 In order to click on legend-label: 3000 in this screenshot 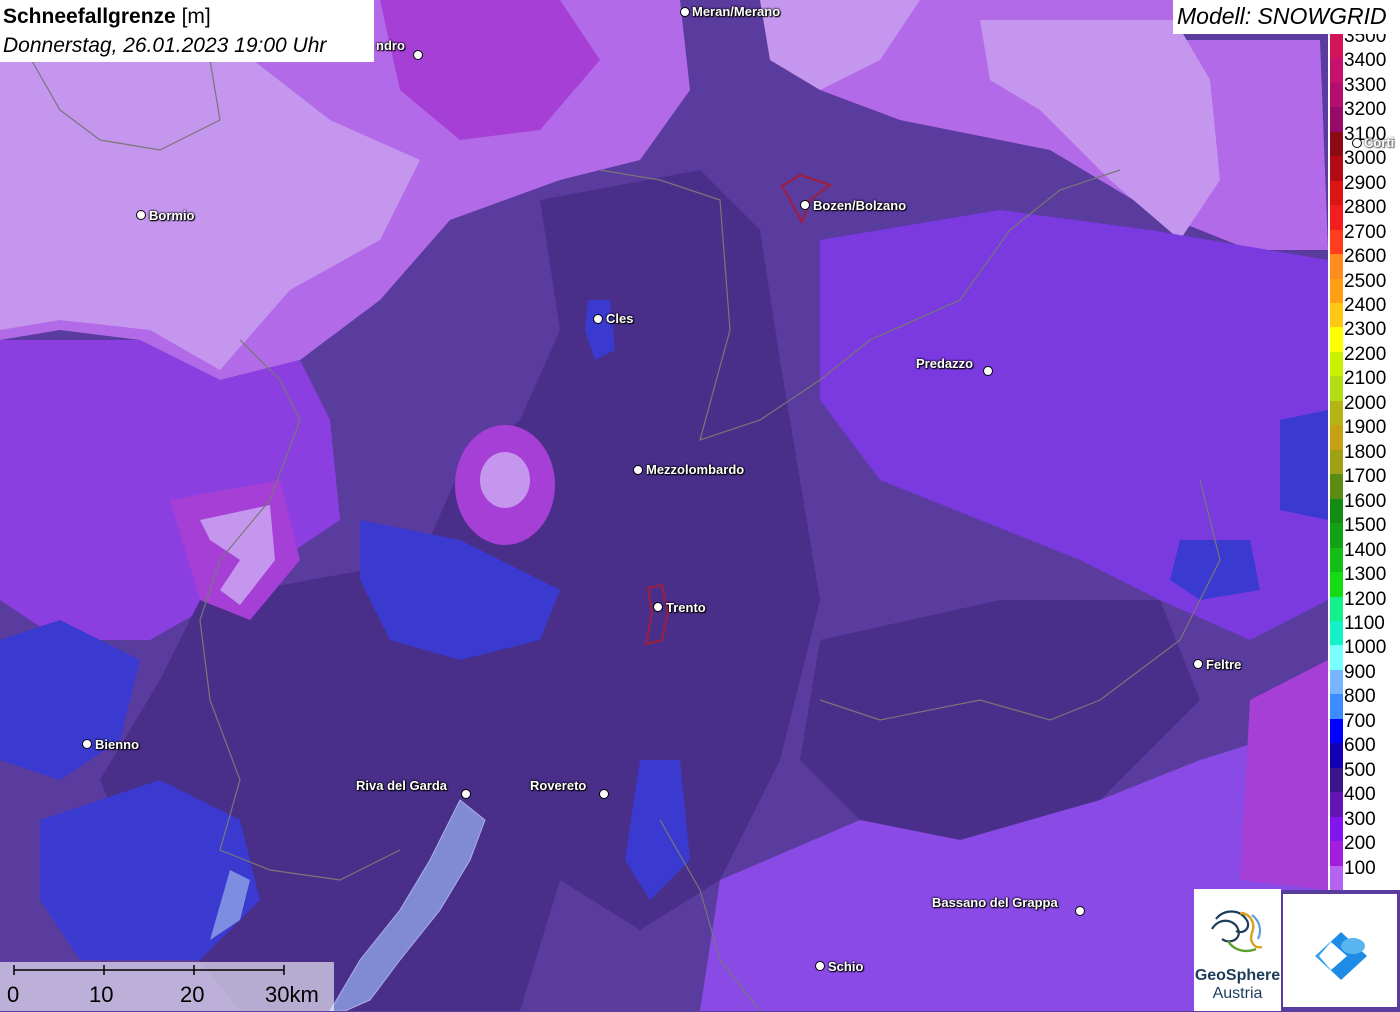, I will do `click(1365, 159)`.